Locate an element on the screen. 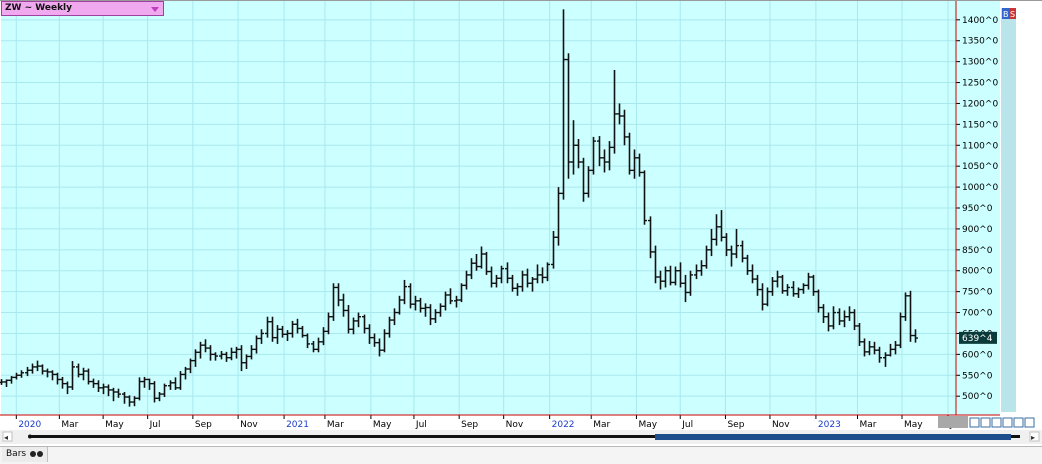  x-tick-label-year: 2020 is located at coordinates (29, 425).